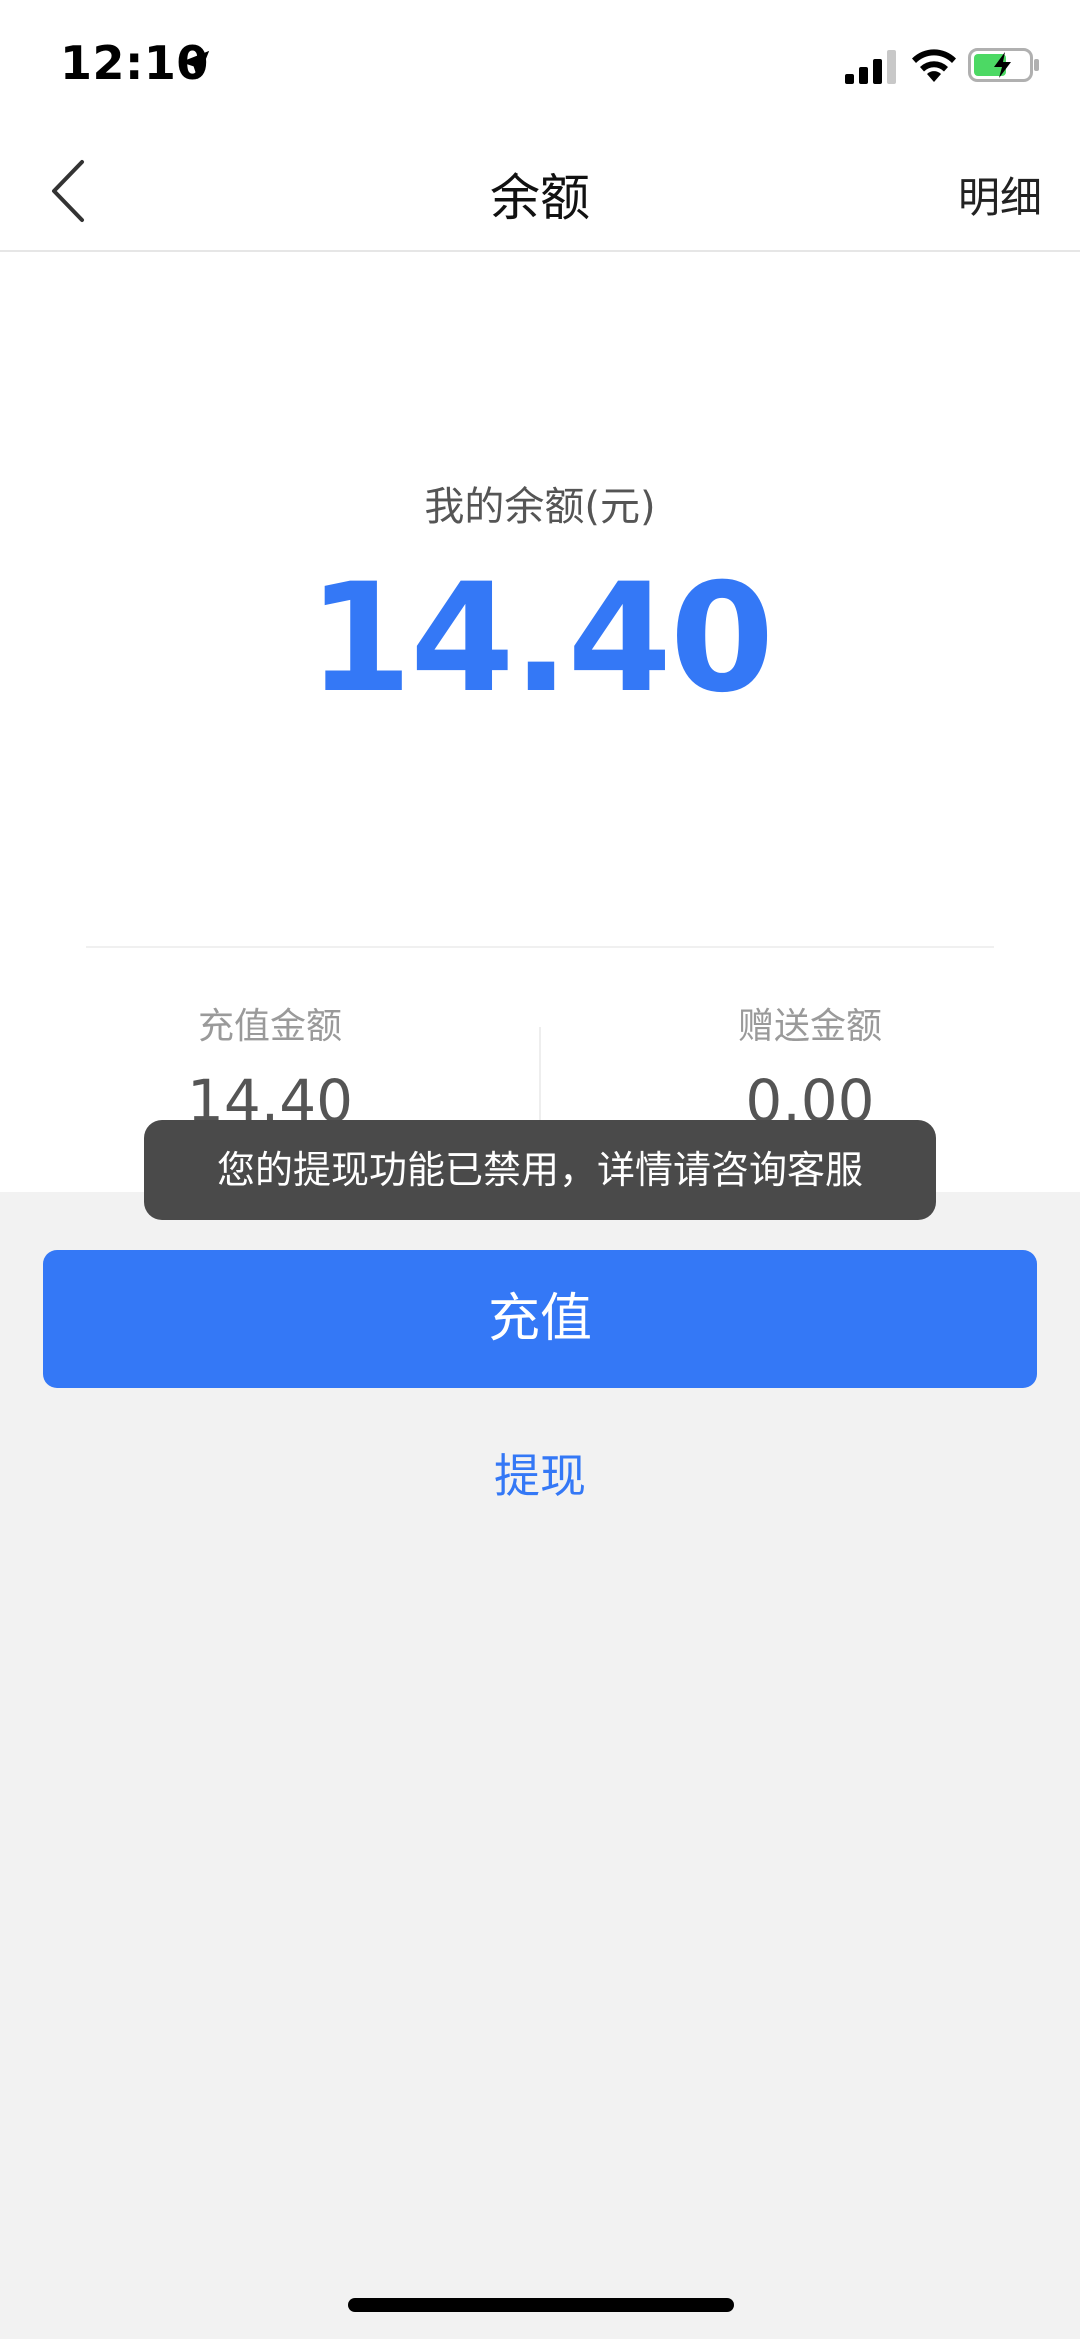 The width and height of the screenshot is (1080, 2339). I want to click on status-bar: 12:10, so click(540, 65).